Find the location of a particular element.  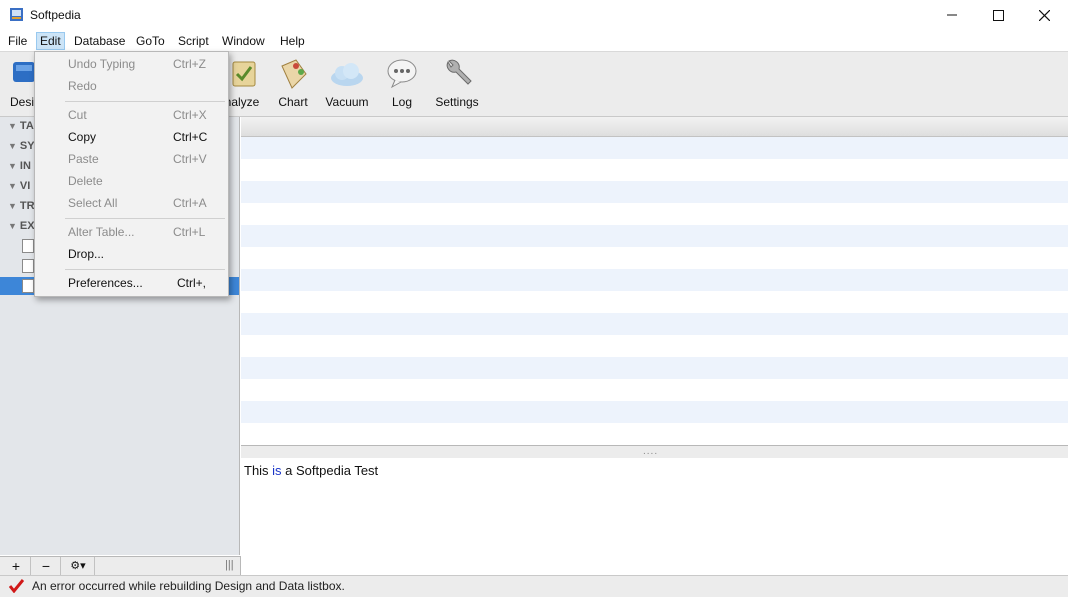

gear-menu-button: ⚙▾ is located at coordinates (78, 566).